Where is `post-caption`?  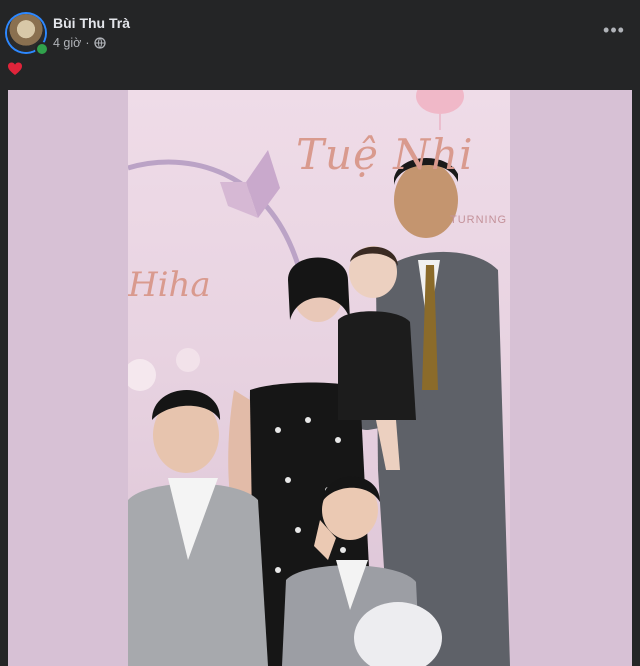
post-caption is located at coordinates (15, 71).